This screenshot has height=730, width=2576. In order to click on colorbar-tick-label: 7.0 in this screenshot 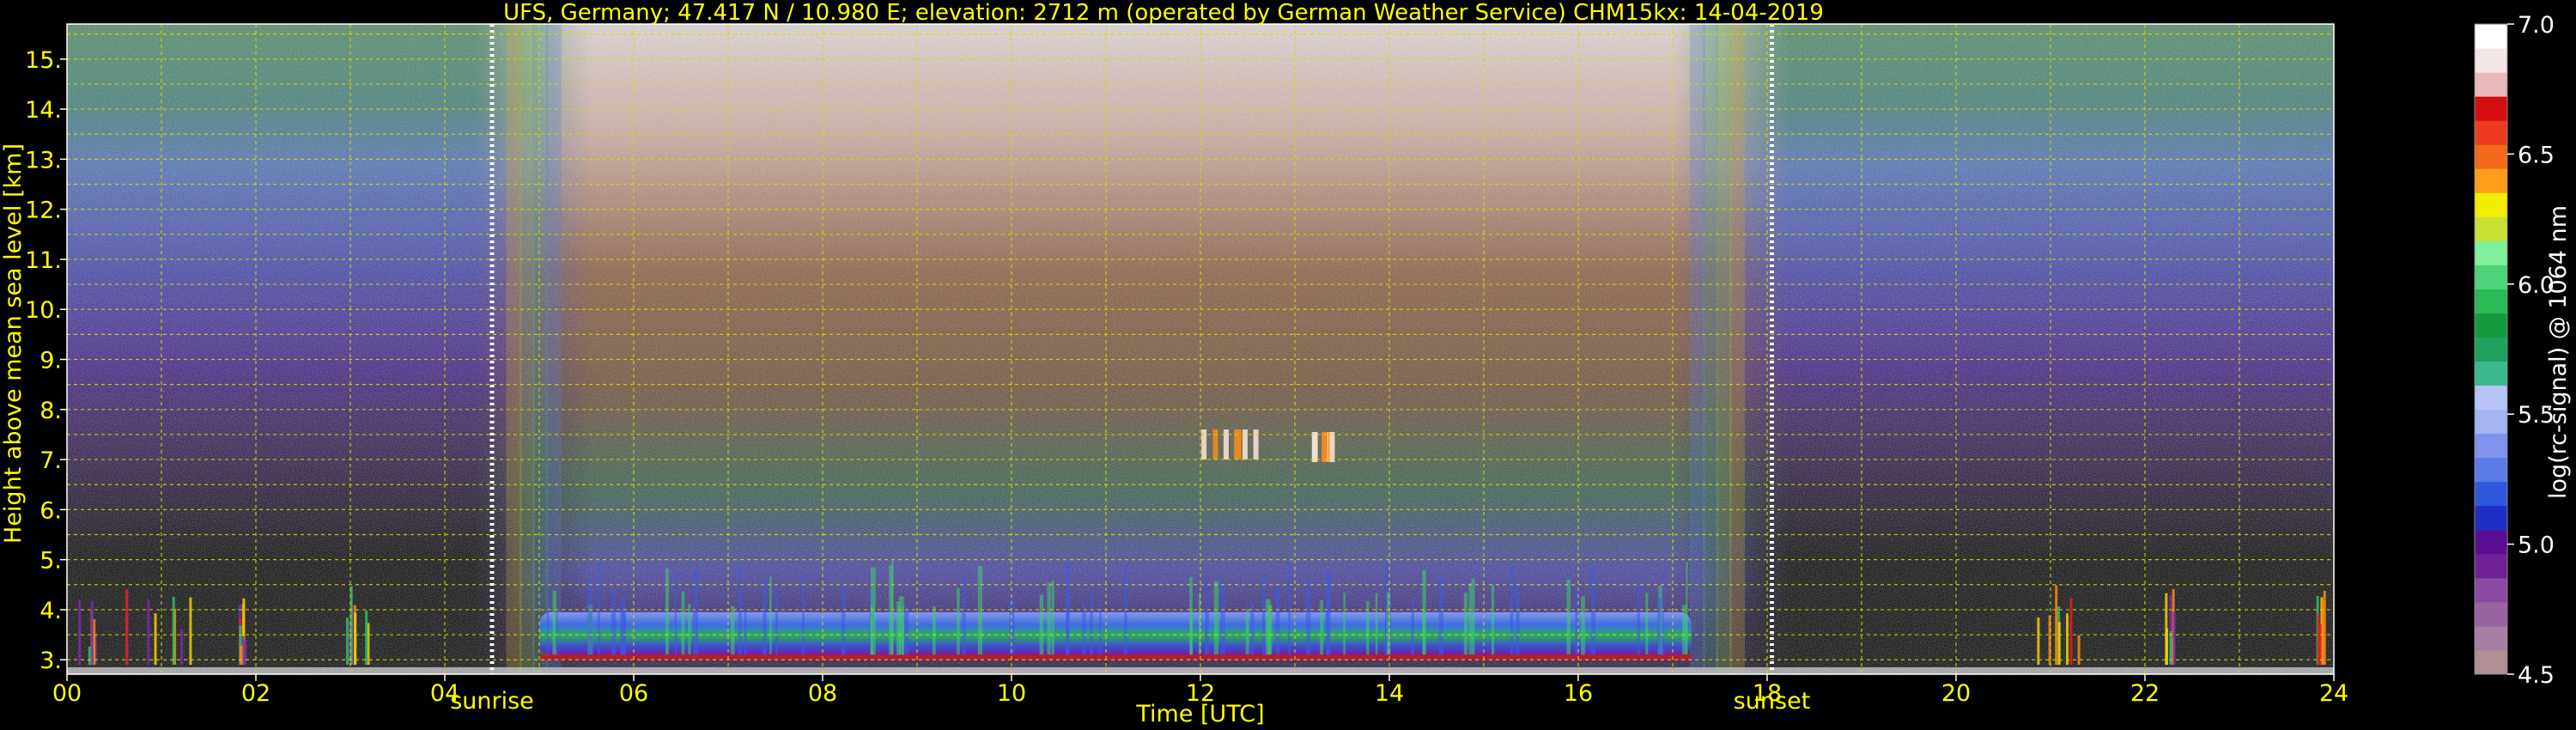, I will do `click(2536, 25)`.